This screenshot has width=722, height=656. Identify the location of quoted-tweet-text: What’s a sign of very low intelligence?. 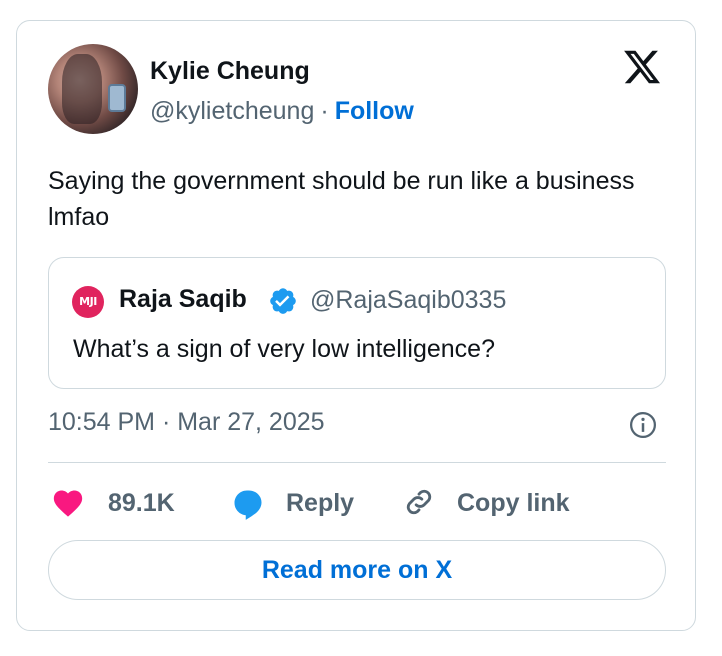
(284, 349).